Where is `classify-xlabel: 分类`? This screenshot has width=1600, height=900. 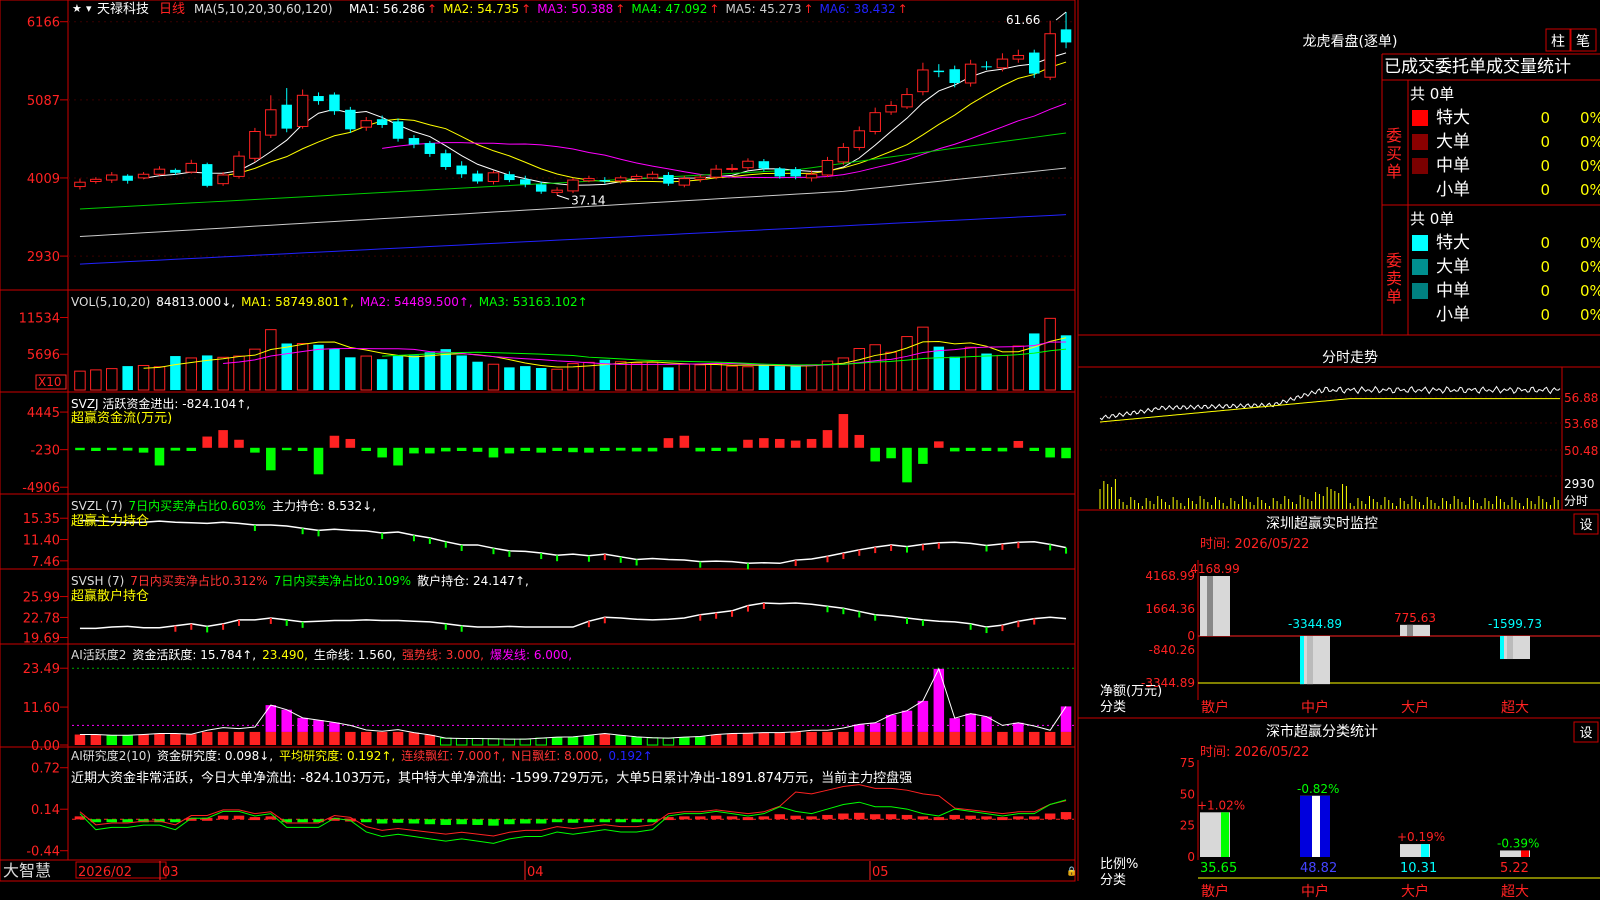
classify-xlabel: 分类 is located at coordinates (1113, 880).